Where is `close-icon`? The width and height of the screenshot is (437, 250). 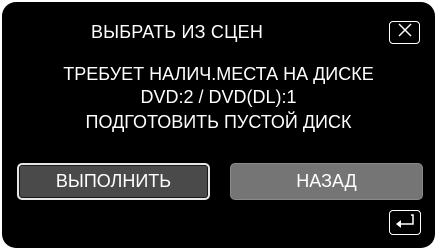 close-icon is located at coordinates (405, 32).